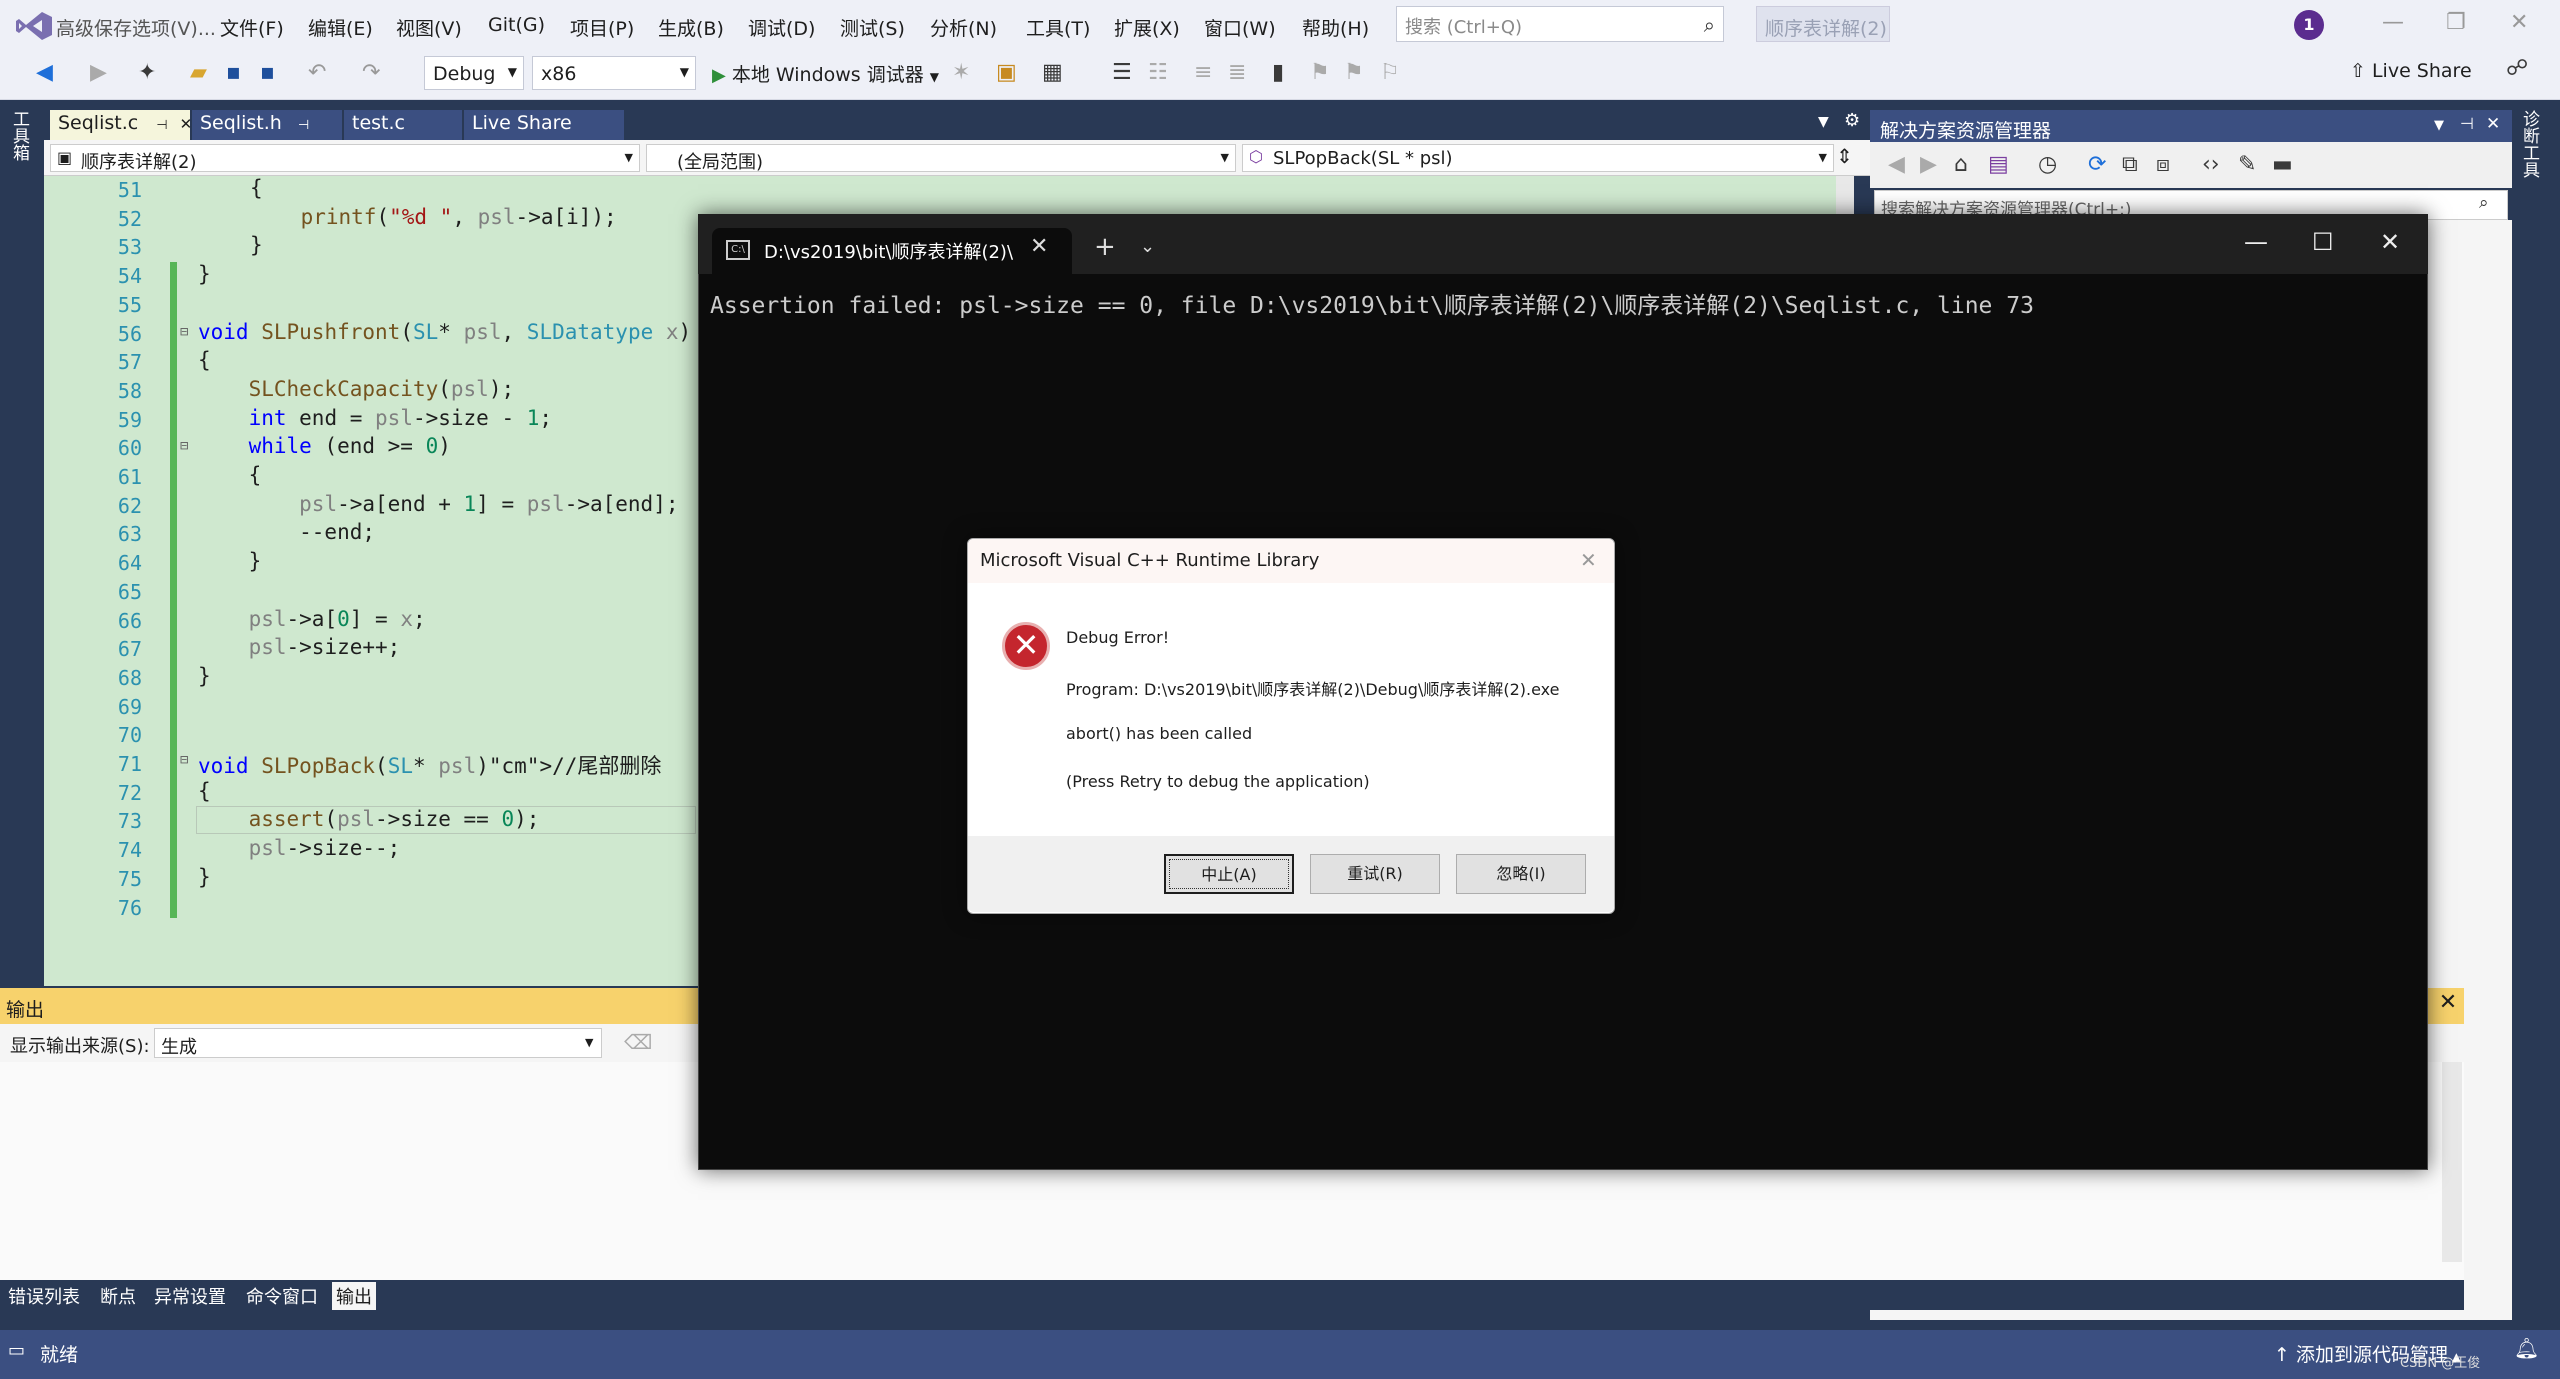  Describe the element at coordinates (2452, 1162) in the screenshot. I see `output-scrollbar` at that location.